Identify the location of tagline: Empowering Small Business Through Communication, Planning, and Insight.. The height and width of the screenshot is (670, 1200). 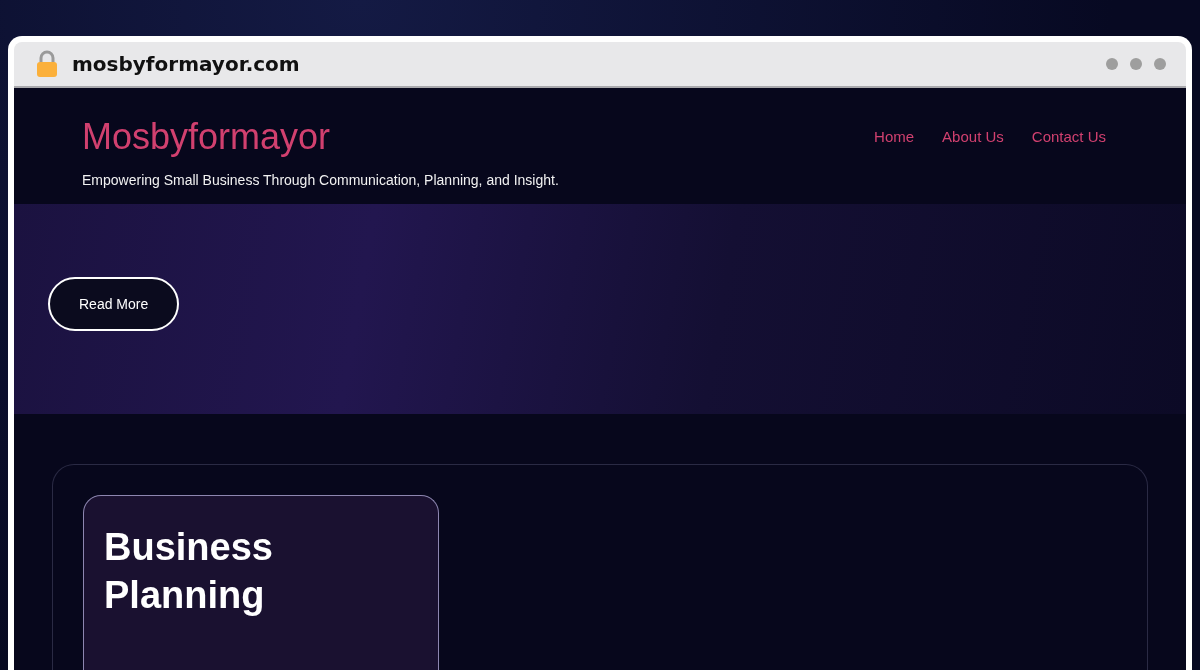
(320, 180).